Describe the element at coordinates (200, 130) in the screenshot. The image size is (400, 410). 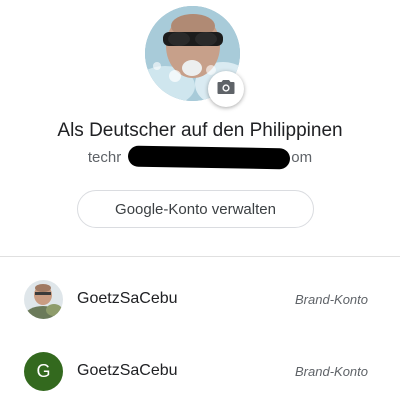
I see `account-name: Als Deutscher auf den Philippinen` at that location.